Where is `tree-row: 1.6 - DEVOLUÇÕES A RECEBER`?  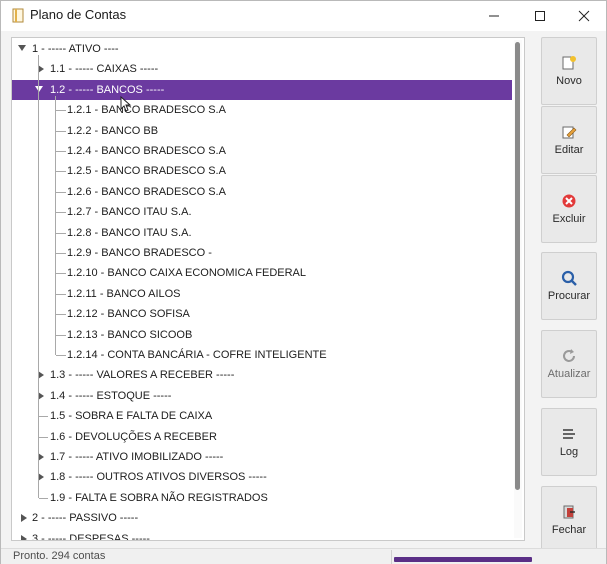 tree-row: 1.6 - DEVOLUÇÕES A RECEBER is located at coordinates (262, 437).